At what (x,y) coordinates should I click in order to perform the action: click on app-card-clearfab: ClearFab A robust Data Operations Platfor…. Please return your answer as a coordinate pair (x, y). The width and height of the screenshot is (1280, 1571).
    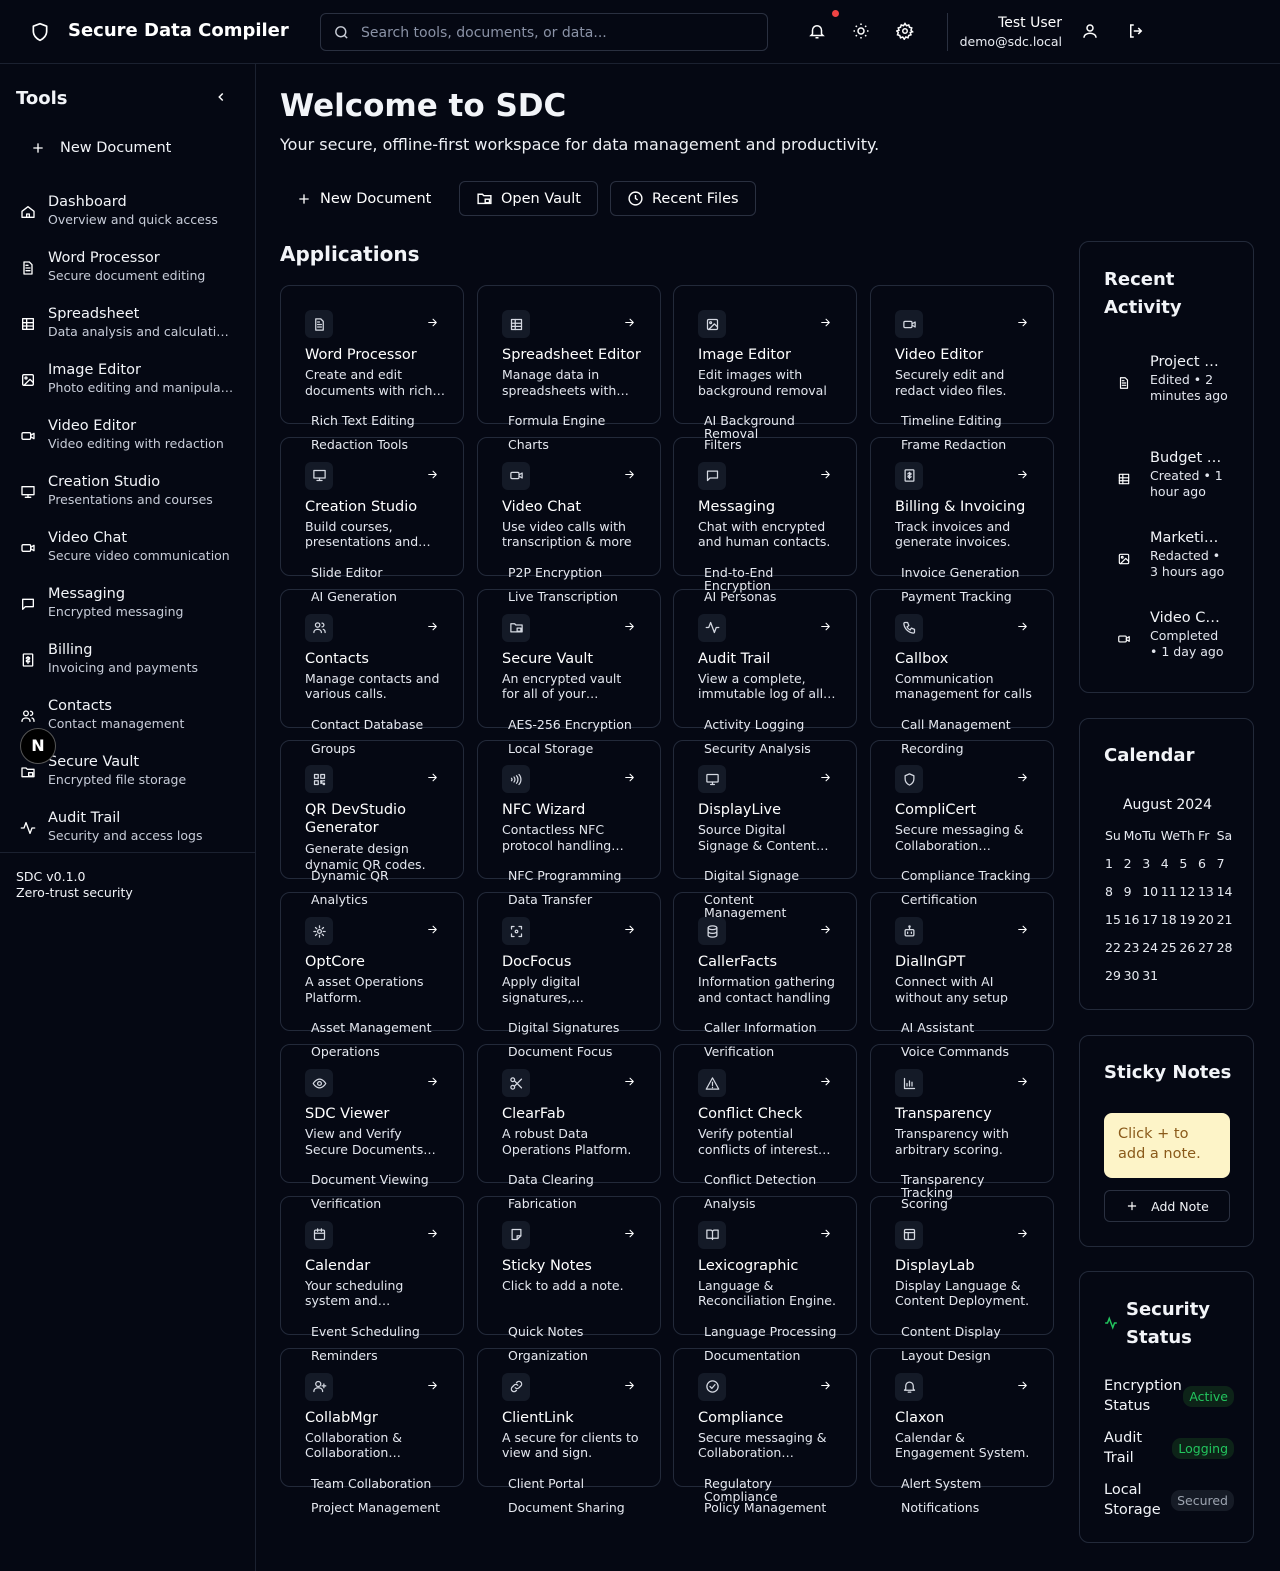
    Looking at the image, I should click on (569, 1113).